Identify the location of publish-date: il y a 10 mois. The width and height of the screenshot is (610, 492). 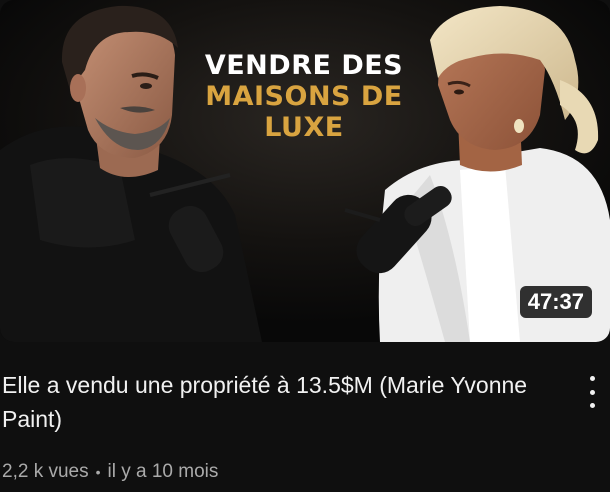
(163, 471).